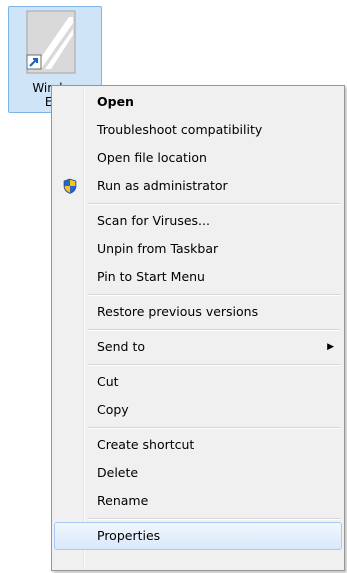  I want to click on menu-item-label: Properties, so click(129, 535).